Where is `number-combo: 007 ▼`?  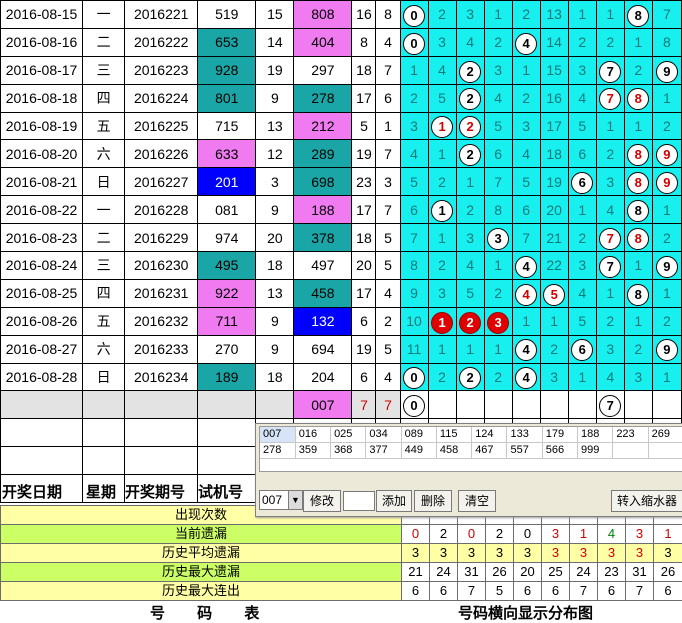
number-combo: 007 ▼ is located at coordinates (281, 500).